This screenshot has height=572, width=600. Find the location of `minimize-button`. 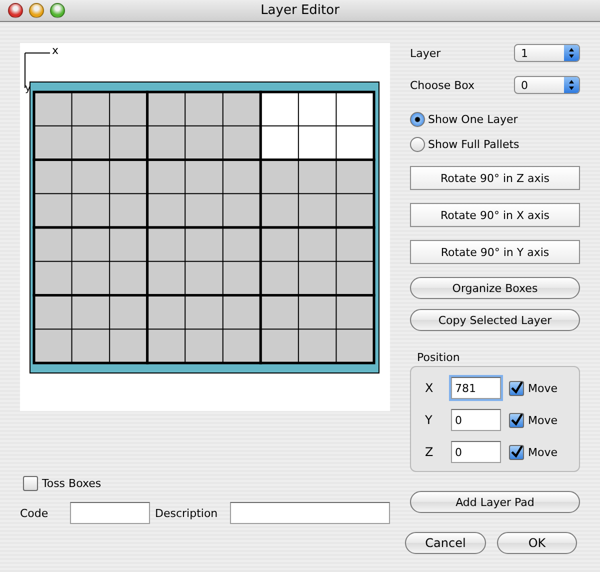

minimize-button is located at coordinates (36, 10).